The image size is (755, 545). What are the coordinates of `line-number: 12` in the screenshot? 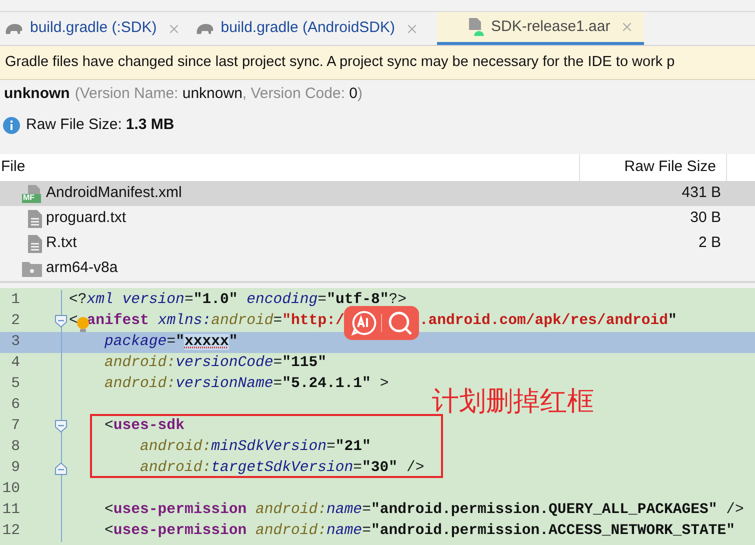 It's located at (10, 532).